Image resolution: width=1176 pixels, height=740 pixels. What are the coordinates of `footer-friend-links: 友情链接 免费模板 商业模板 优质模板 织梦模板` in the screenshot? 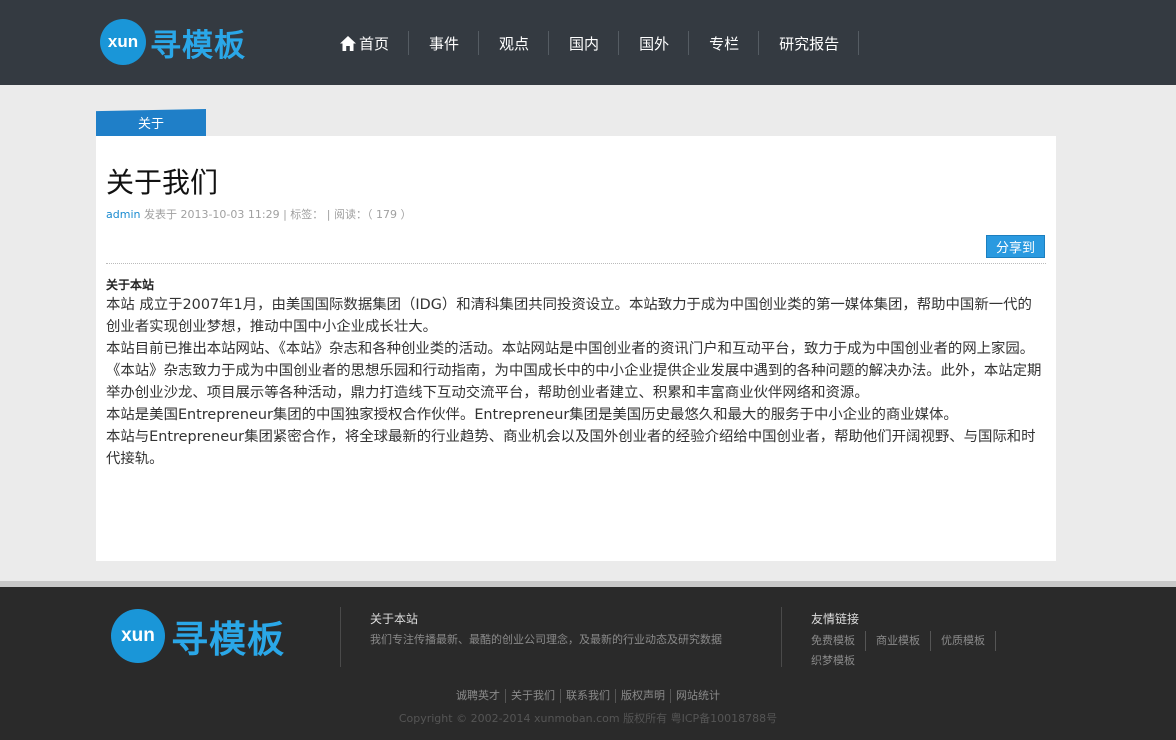 It's located at (931, 640).